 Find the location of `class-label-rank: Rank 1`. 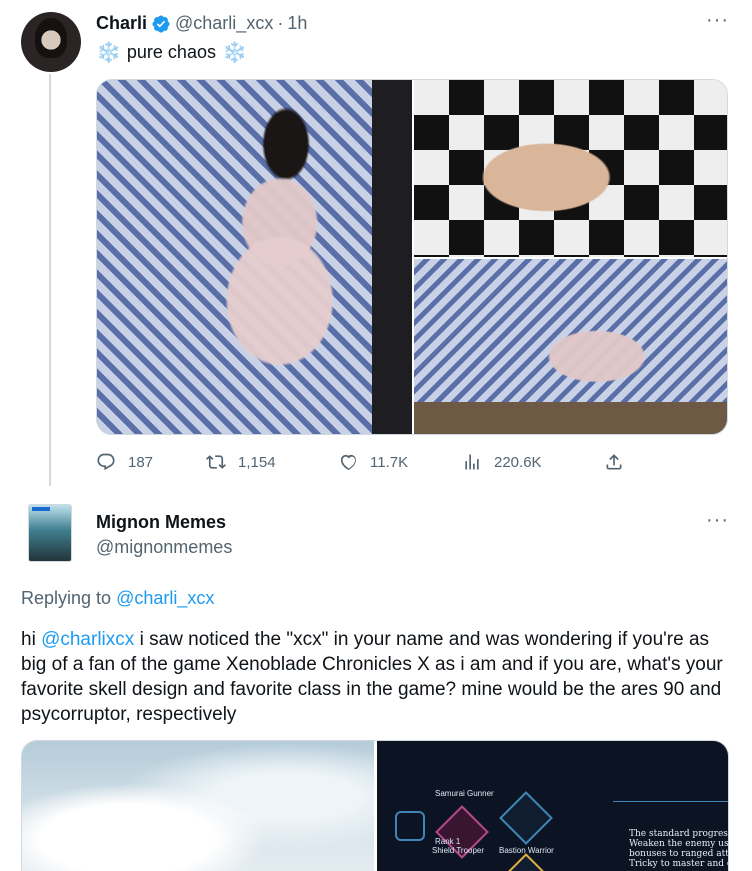

class-label-rank: Rank 1 is located at coordinates (448, 841).